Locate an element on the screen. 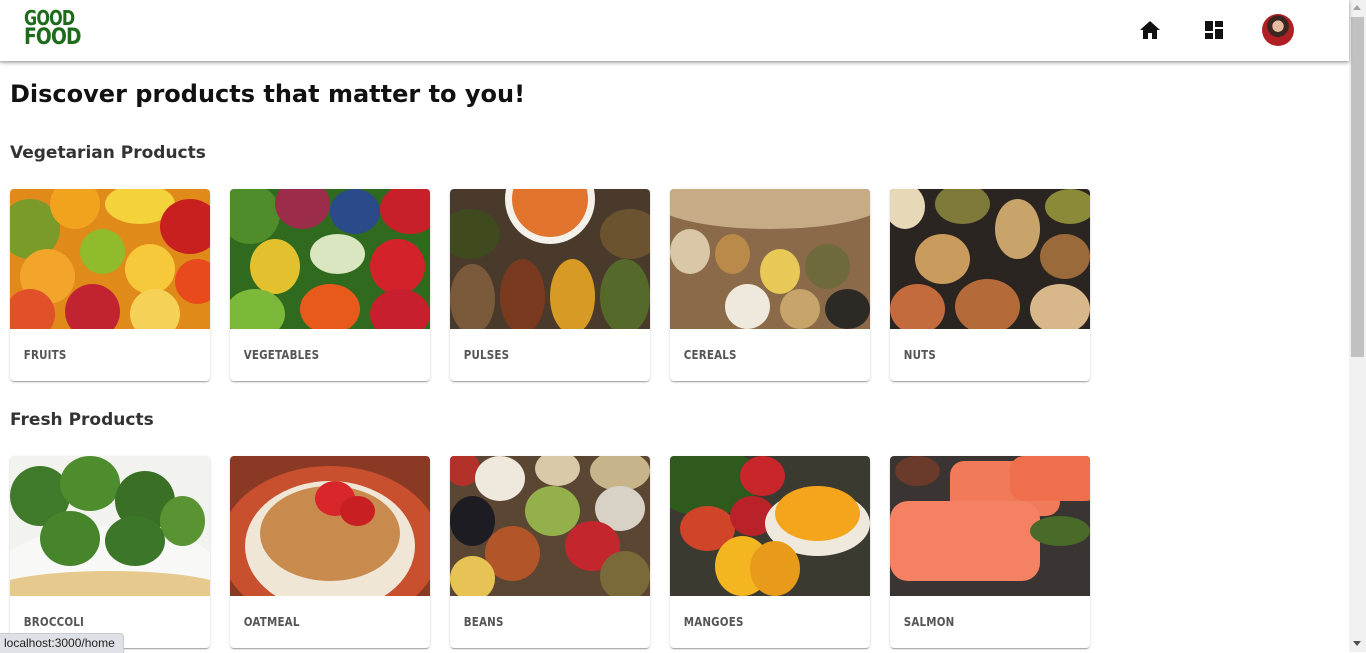  product-card-pulses: PULSES is located at coordinates (550, 285).